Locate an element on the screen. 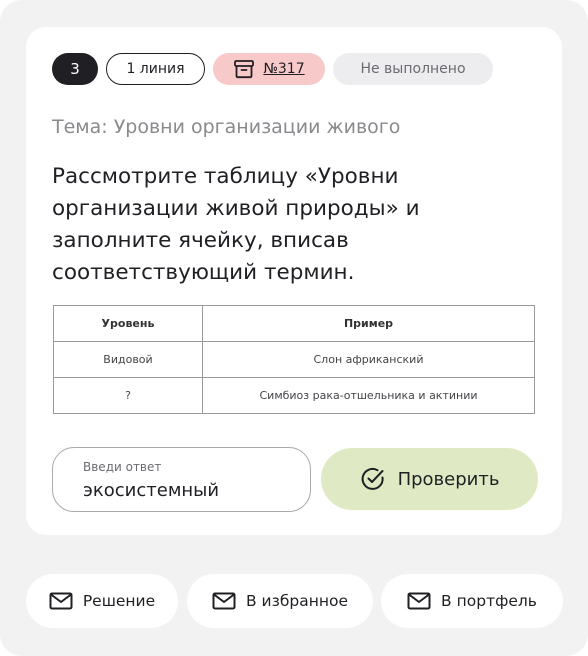 This screenshot has width=588, height=656. add-to-favorites-button: В избранное is located at coordinates (280, 601).